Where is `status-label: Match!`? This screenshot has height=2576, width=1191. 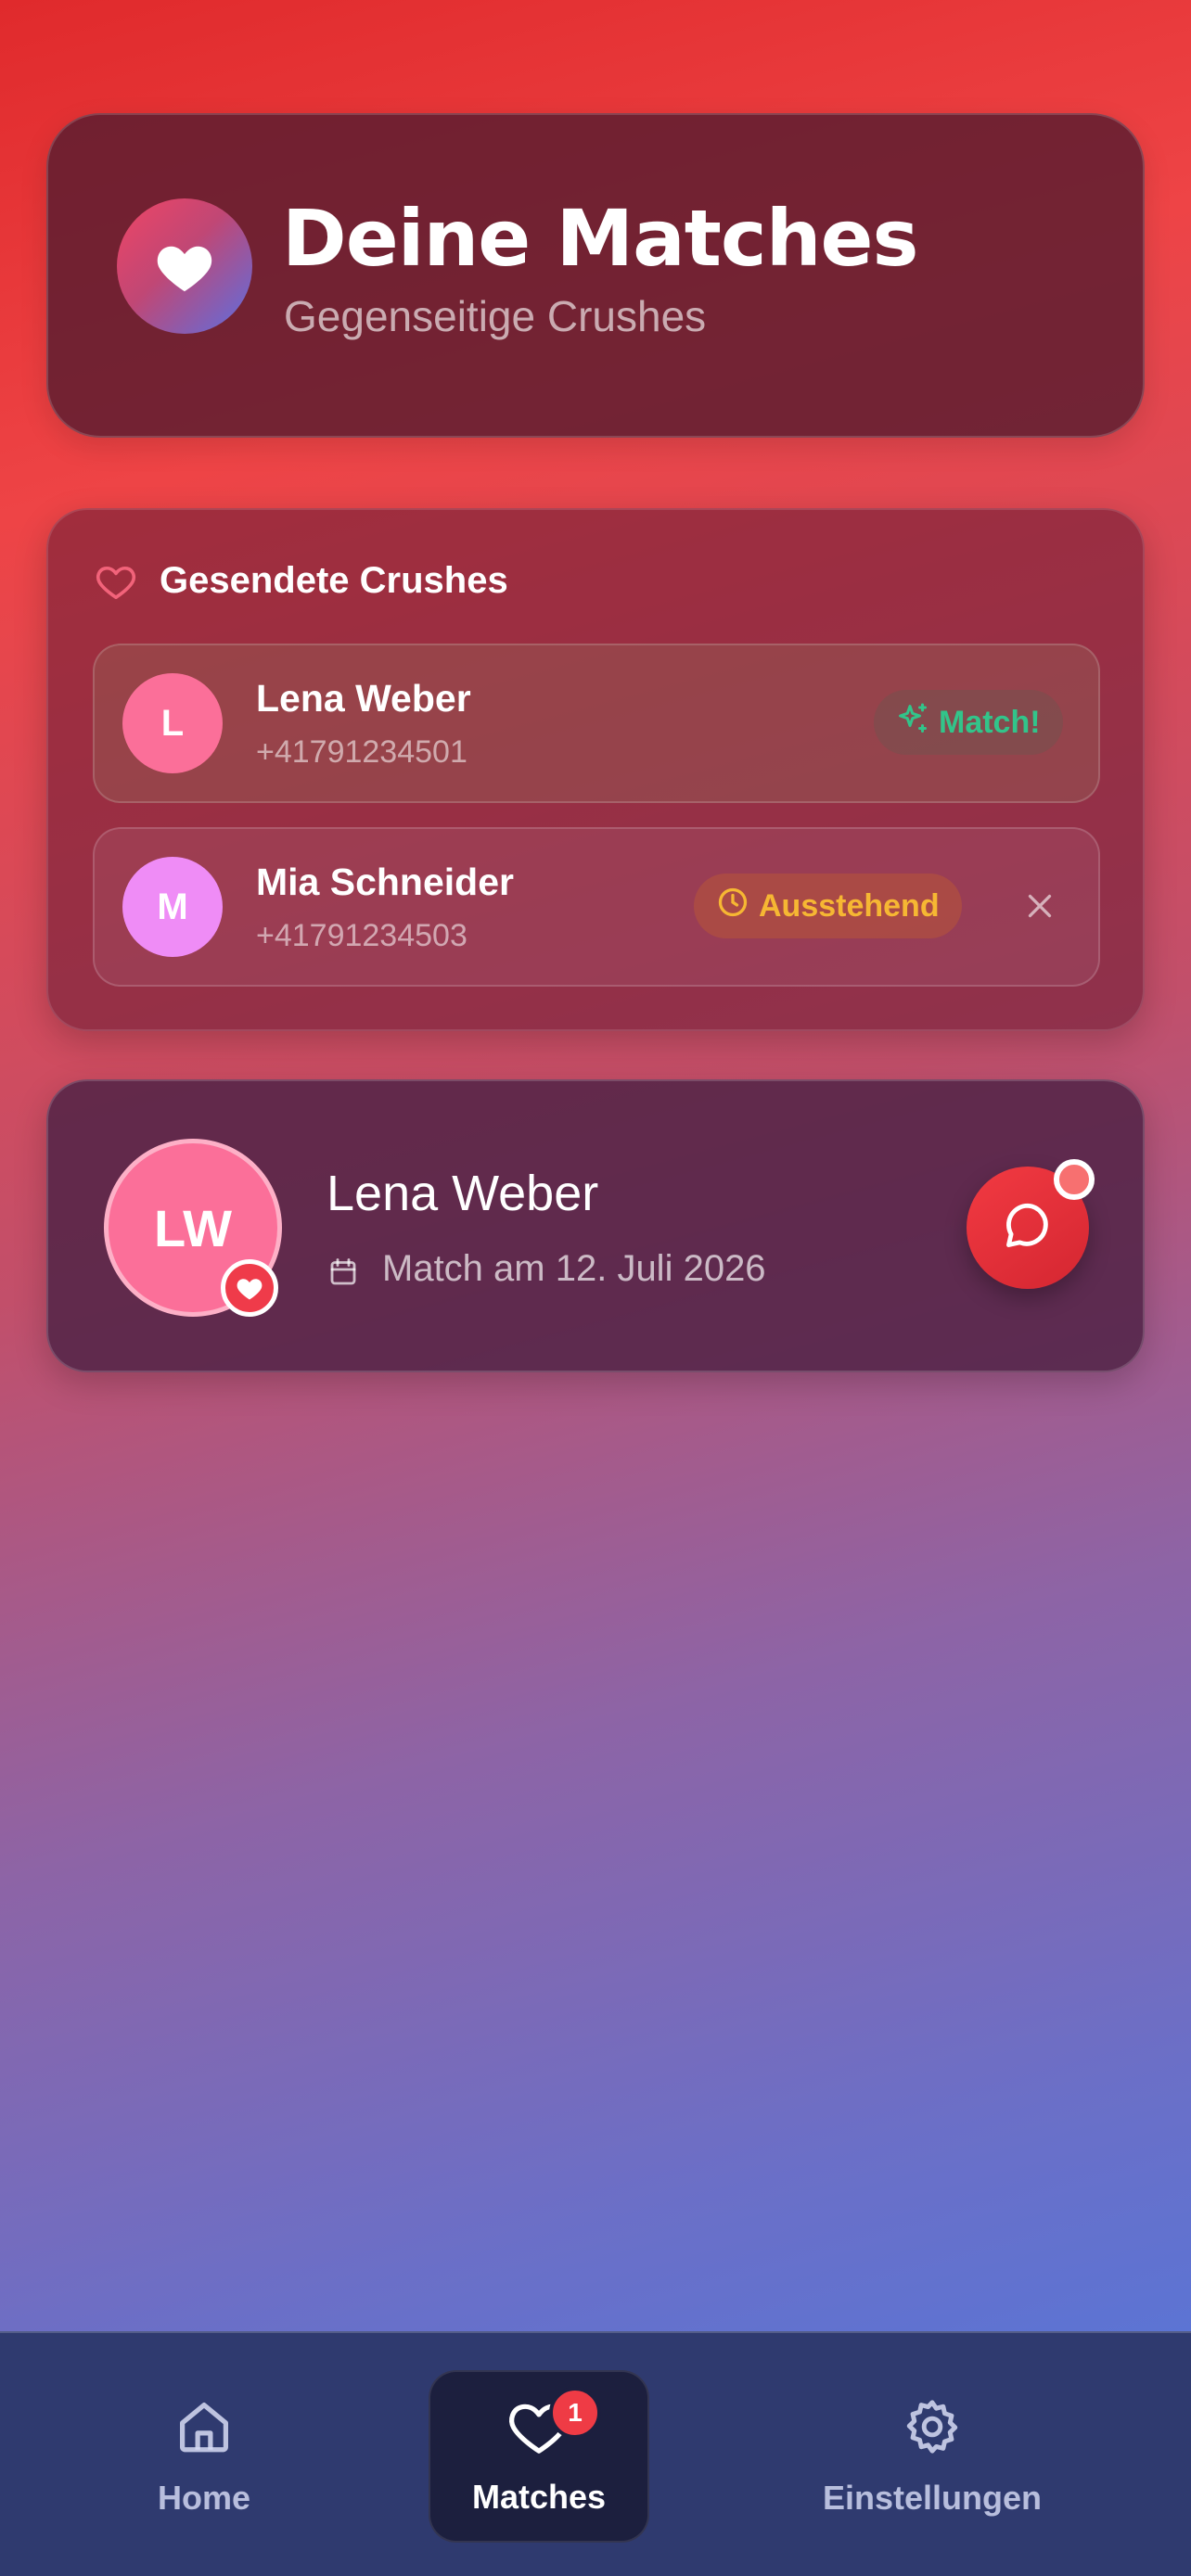
status-label: Match! is located at coordinates (990, 722).